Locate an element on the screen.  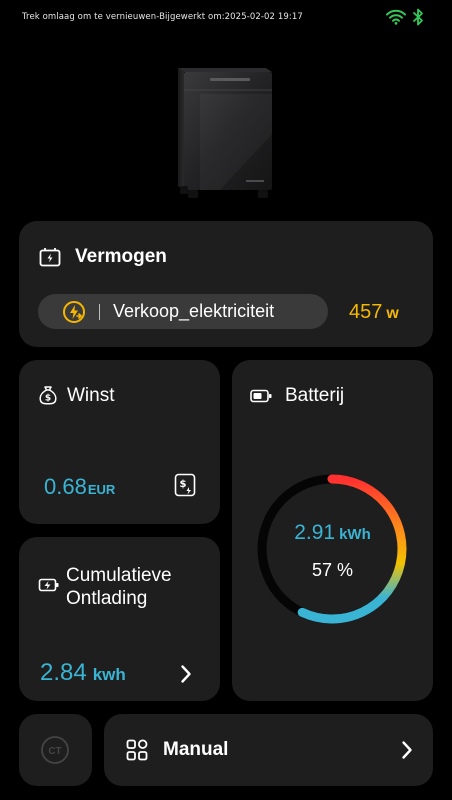
battery-level-arc is located at coordinates (352, 549).